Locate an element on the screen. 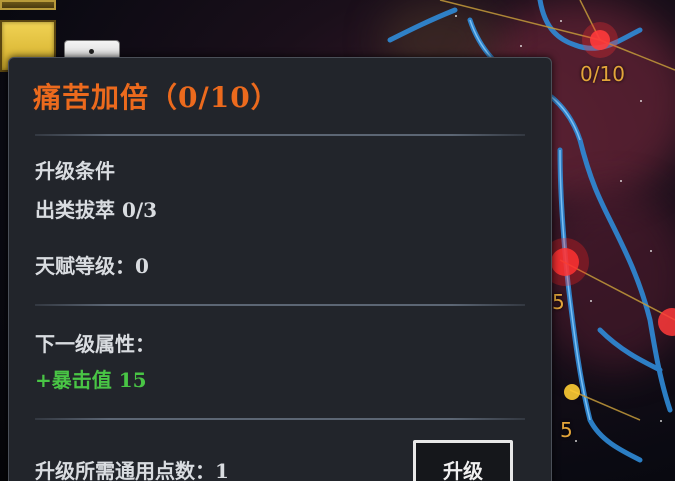 The width and height of the screenshot is (675, 481). upgrade-button: 升级 is located at coordinates (463, 460).